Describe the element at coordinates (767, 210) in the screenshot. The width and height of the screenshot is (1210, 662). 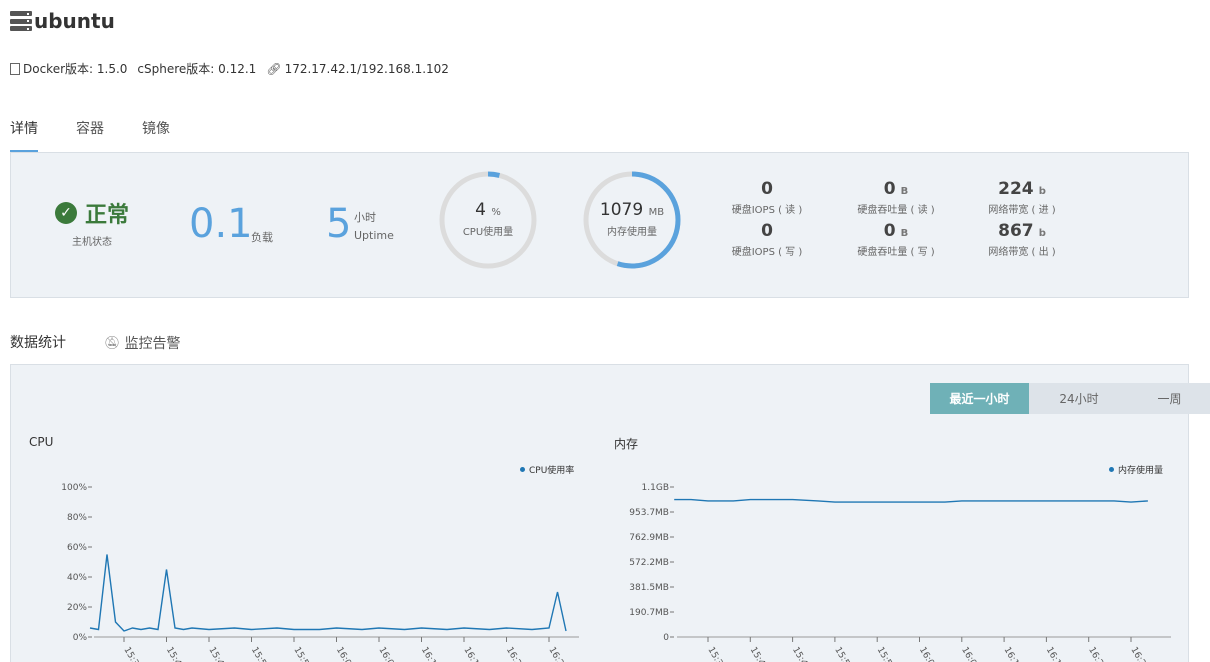
I see `io-label: 硬盘IOPS ( 读 )` at that location.